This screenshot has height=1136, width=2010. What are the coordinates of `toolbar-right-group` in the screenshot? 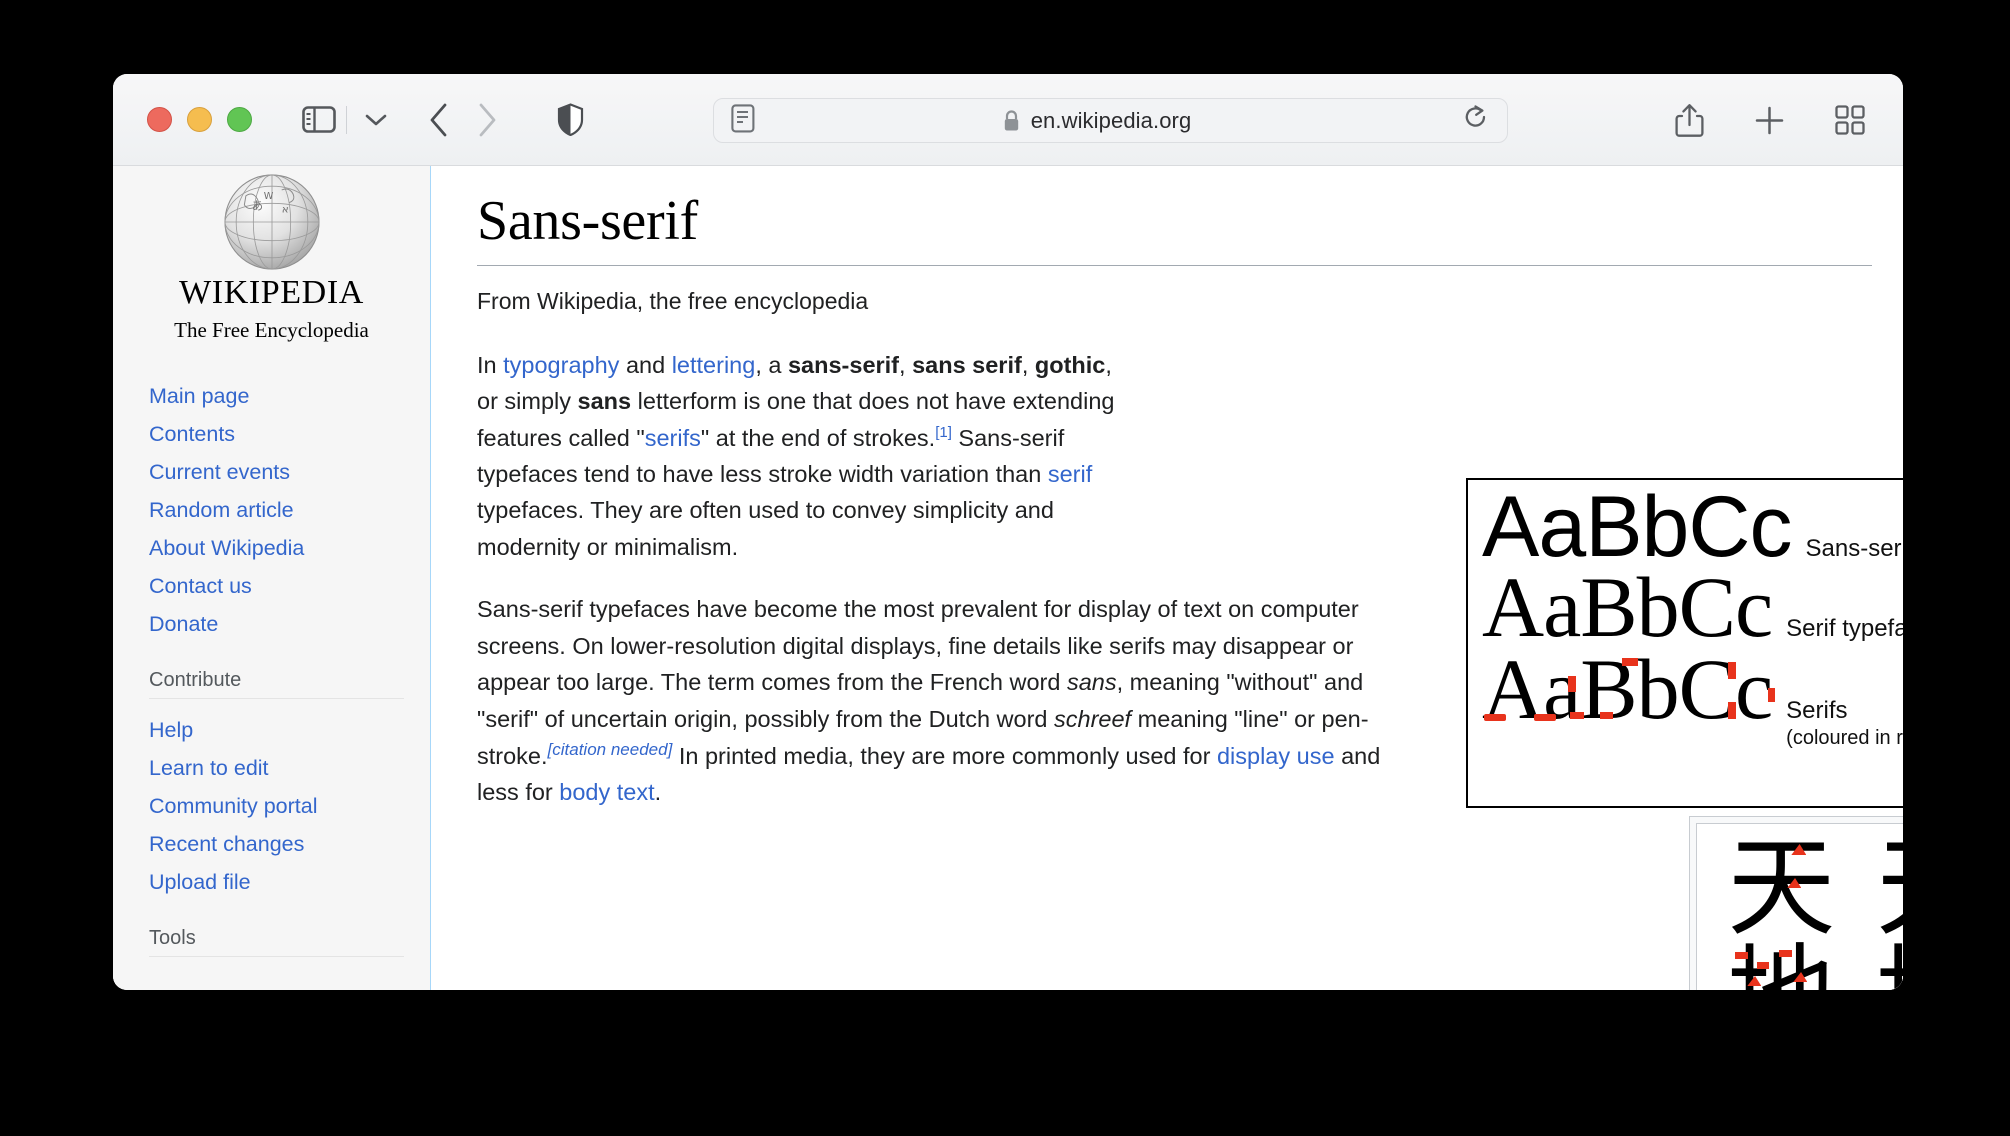 It's located at (1770, 120).